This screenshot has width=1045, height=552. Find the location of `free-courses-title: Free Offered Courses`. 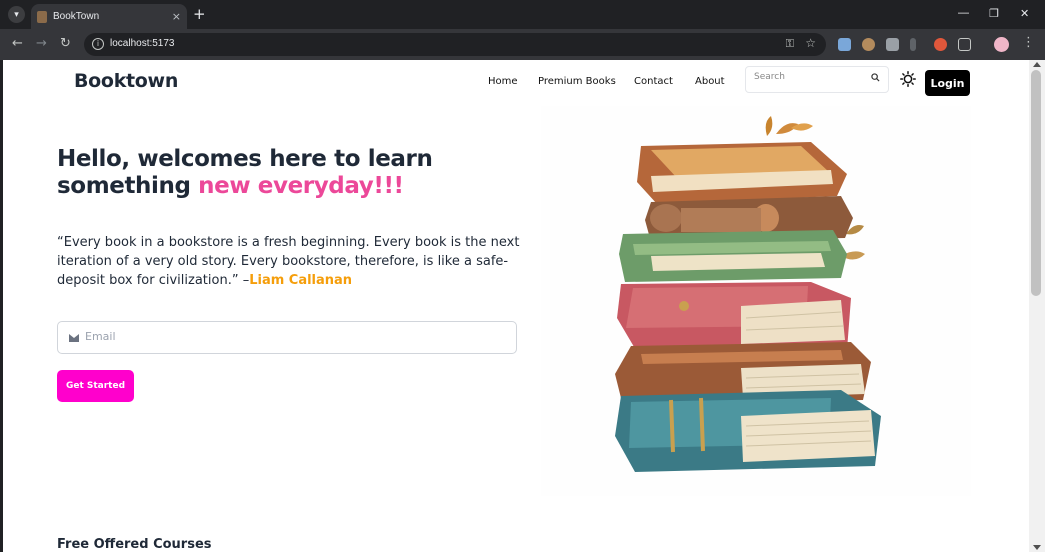

free-courses-title: Free Offered Courses is located at coordinates (134, 544).